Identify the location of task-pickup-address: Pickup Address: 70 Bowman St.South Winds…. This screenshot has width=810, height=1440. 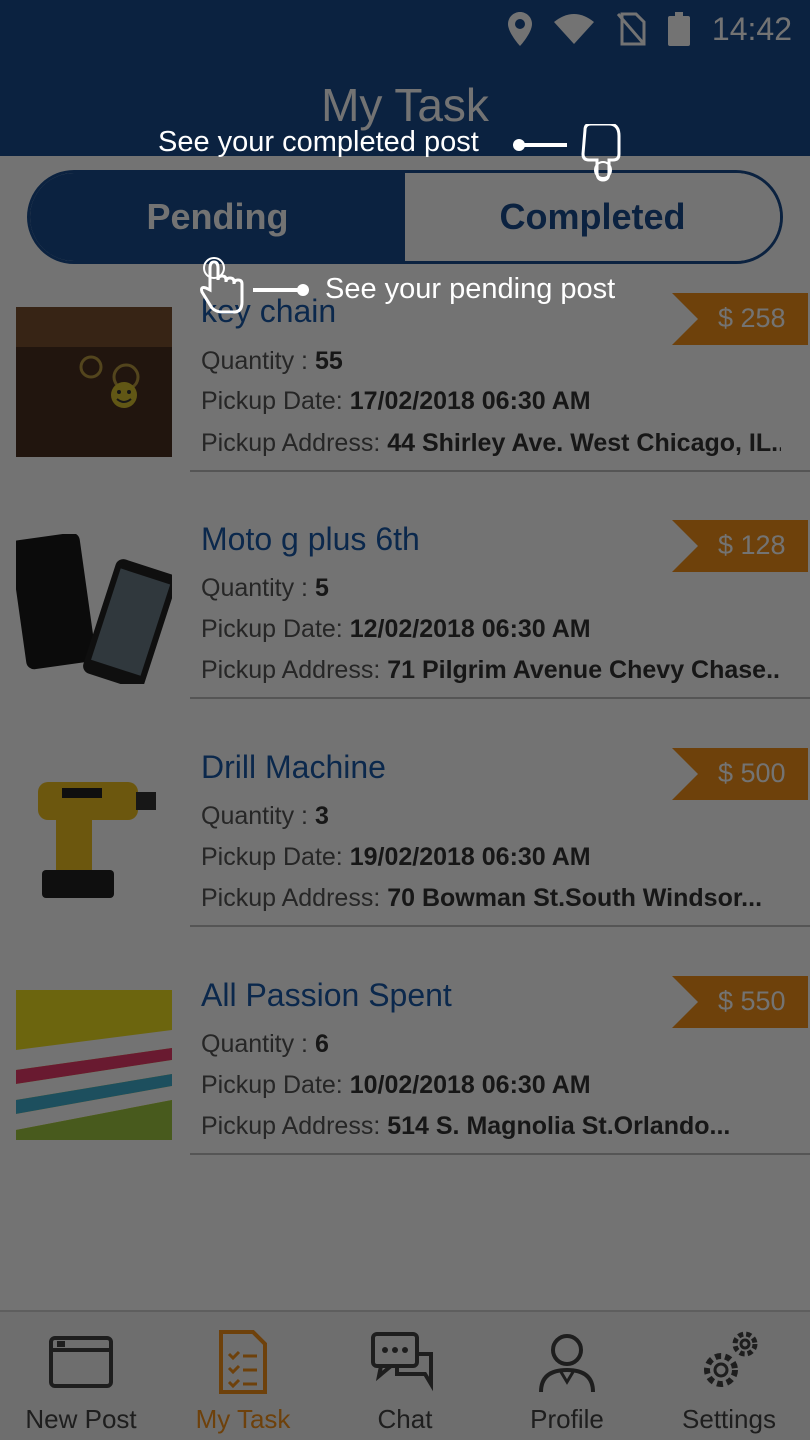
(482, 898).